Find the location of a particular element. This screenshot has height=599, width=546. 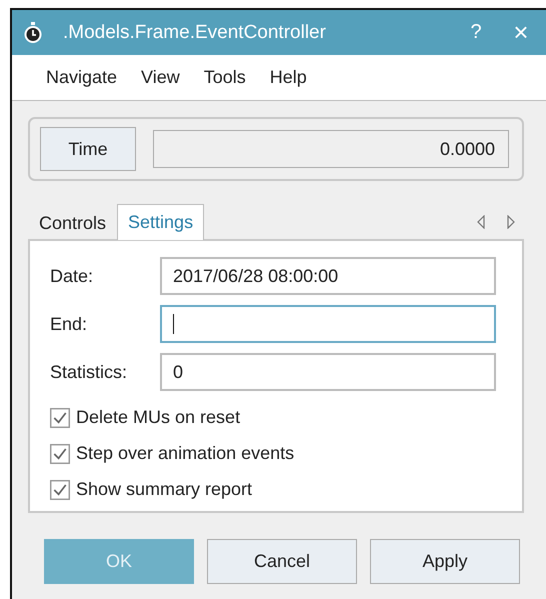

field-value: 2017/06/28 08:00:00 is located at coordinates (255, 276).